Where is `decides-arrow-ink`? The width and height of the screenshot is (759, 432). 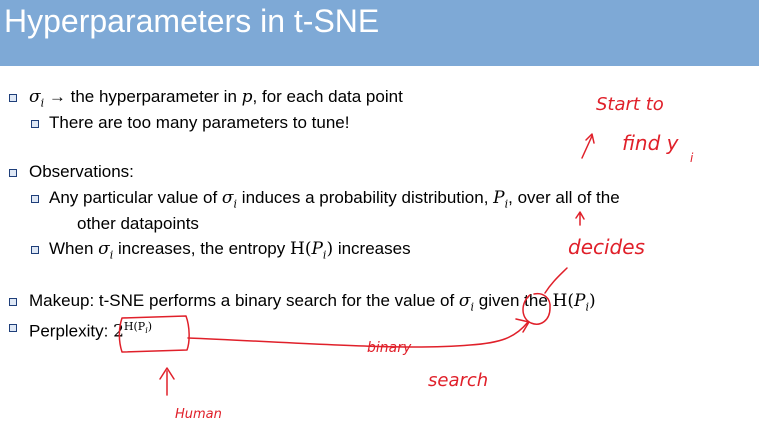 decides-arrow-ink is located at coordinates (556, 280).